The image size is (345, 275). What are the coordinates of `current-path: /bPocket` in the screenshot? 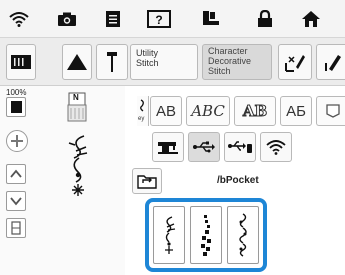 It's located at (238, 180).